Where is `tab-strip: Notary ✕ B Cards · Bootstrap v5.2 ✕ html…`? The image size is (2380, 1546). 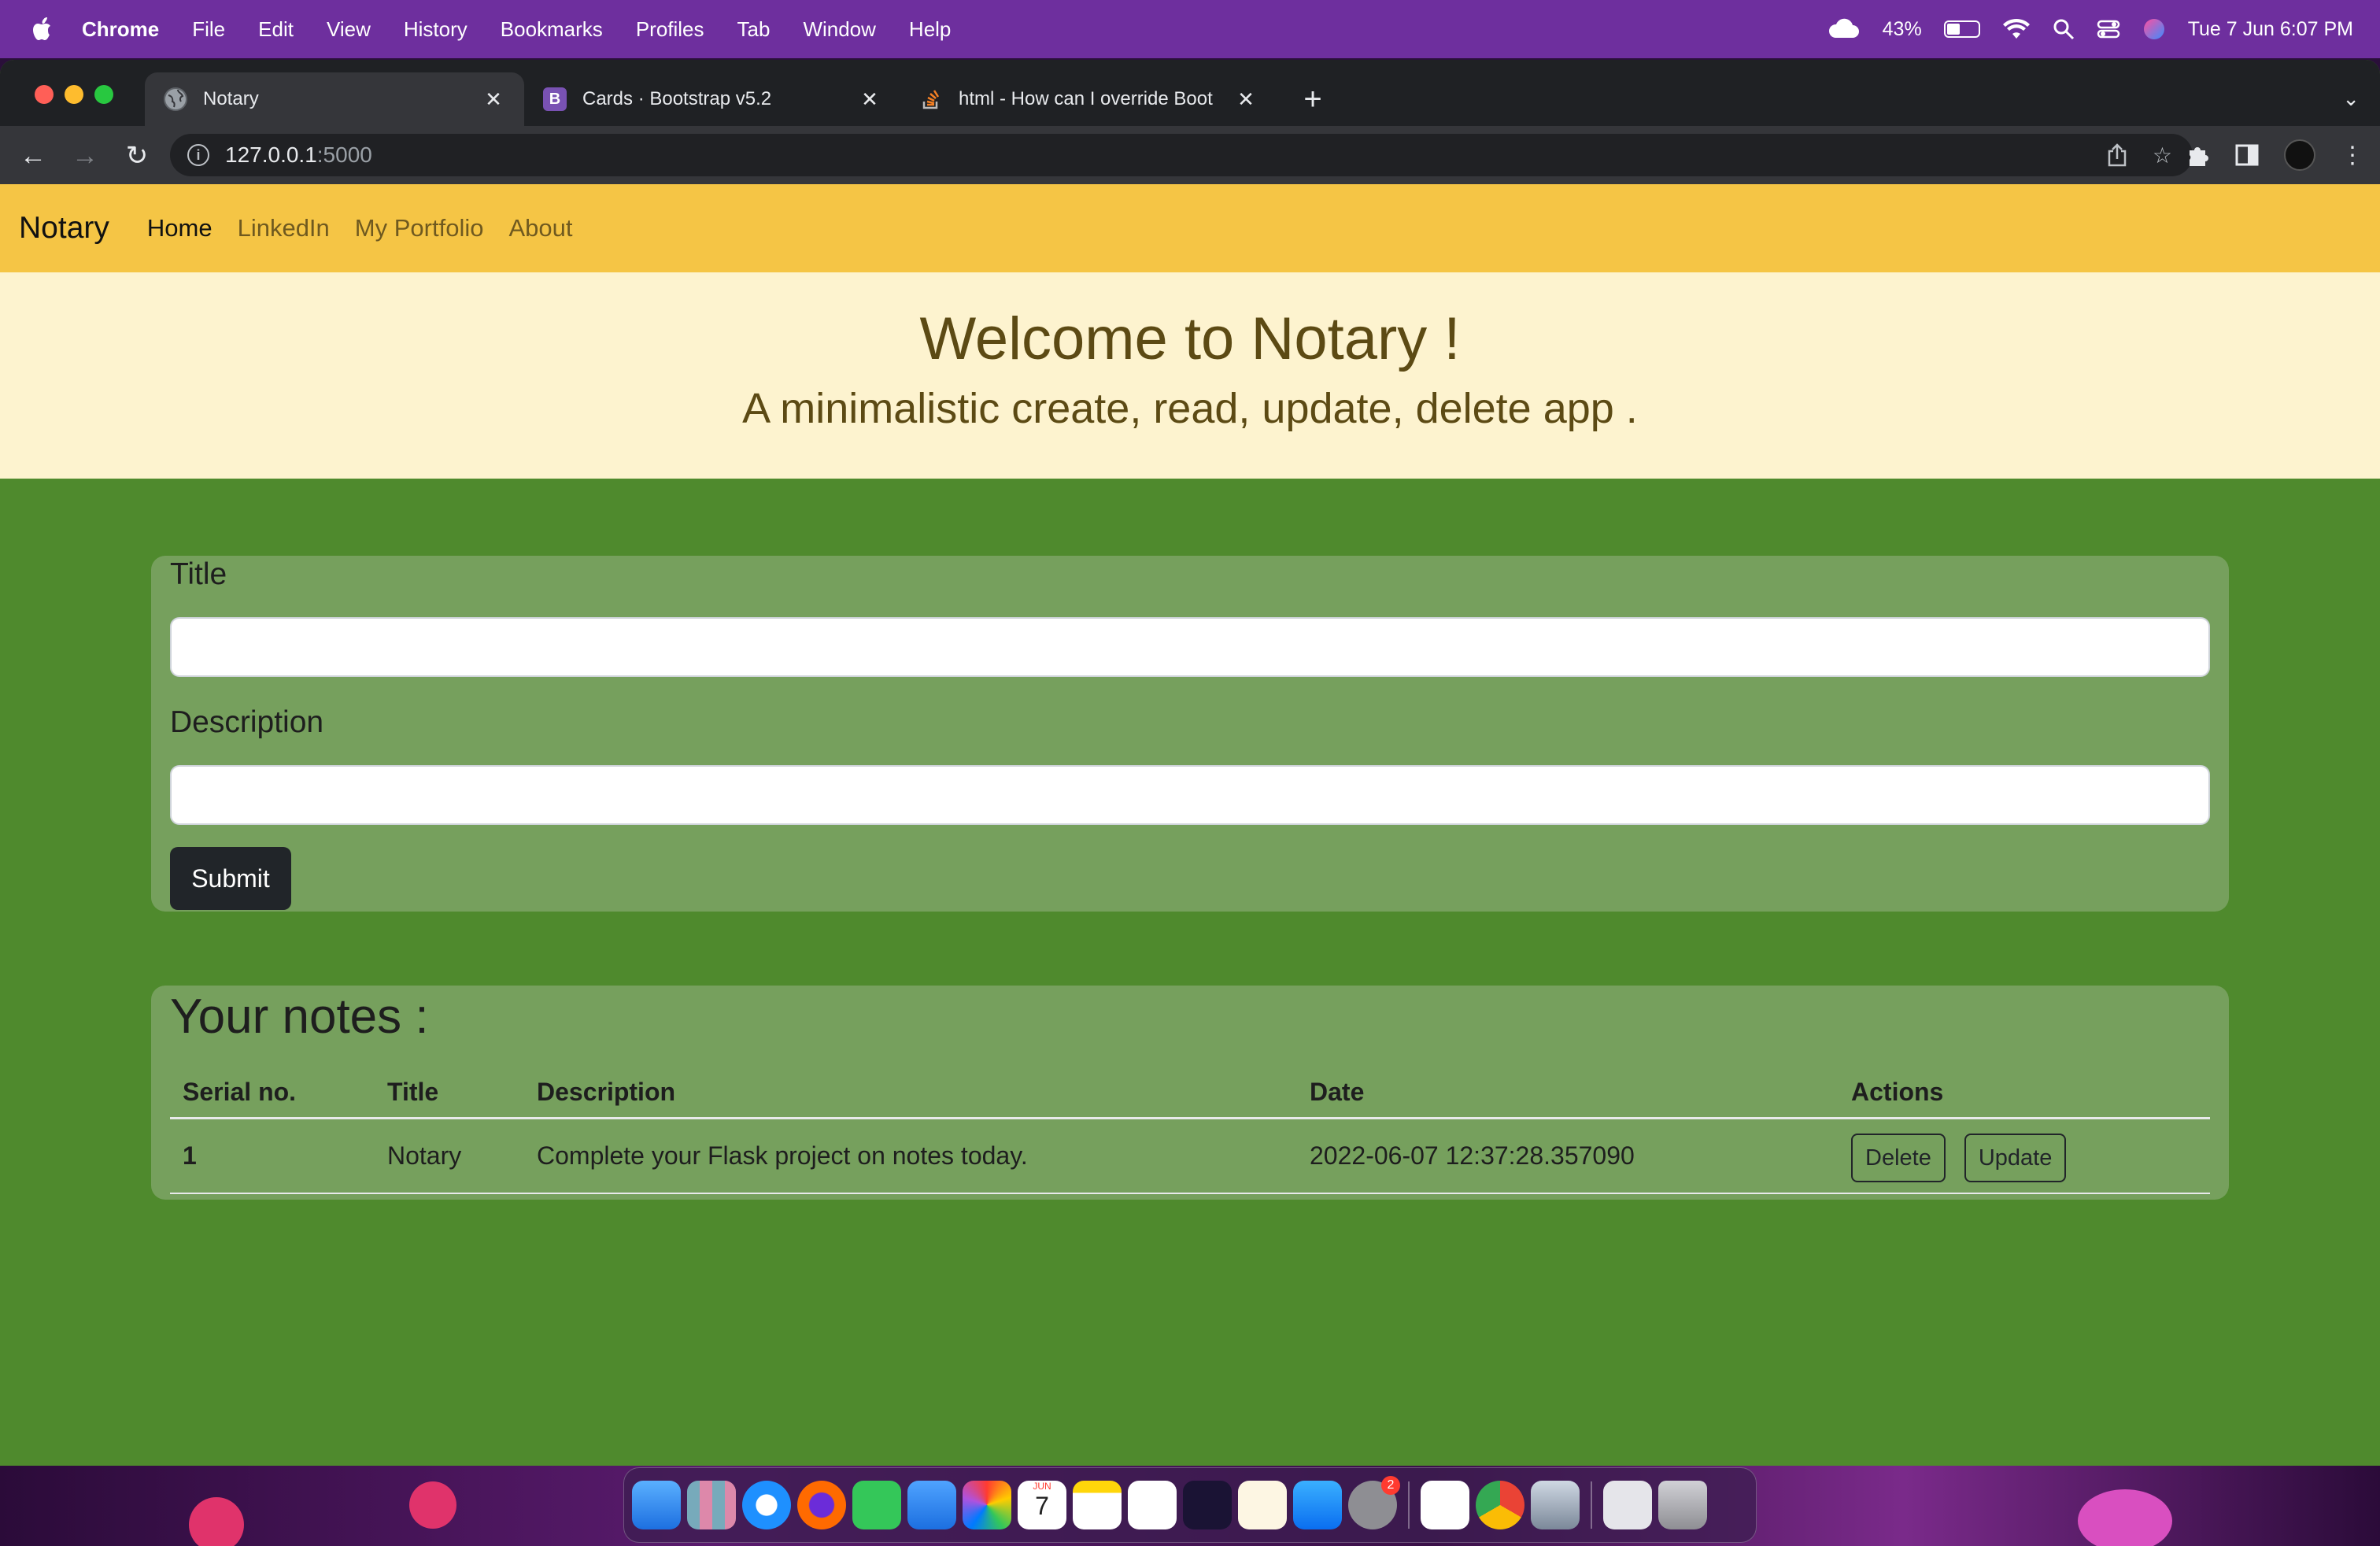
tab-strip: Notary ✕ B Cards · Bootstrap v5.2 ✕ html… is located at coordinates (1190, 93).